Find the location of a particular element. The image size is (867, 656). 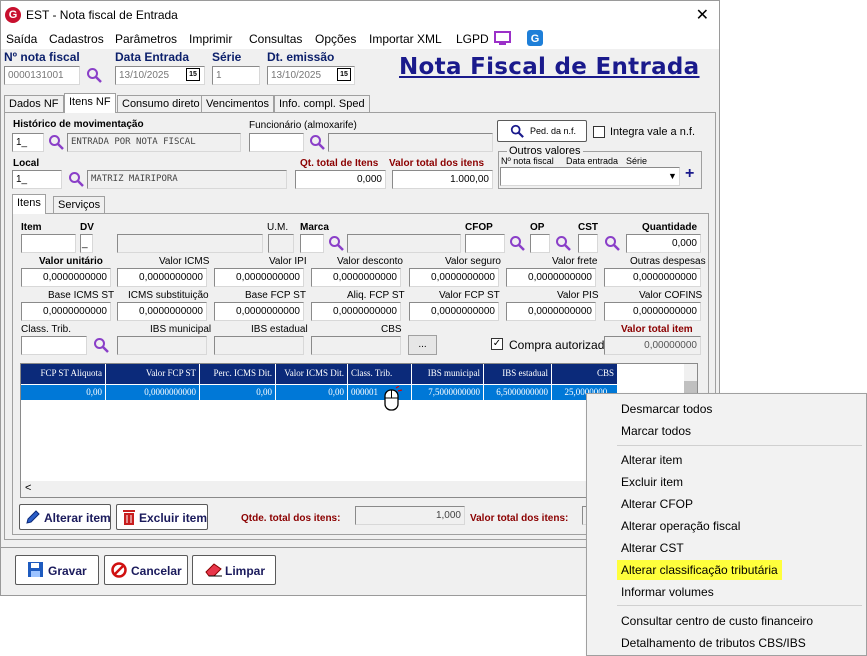

nota-input: 0000131001 is located at coordinates (42, 75).